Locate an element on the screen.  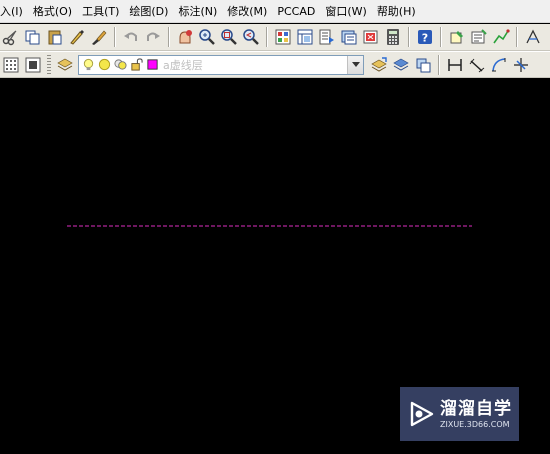
layer-properties-icon is located at coordinates (65, 65).